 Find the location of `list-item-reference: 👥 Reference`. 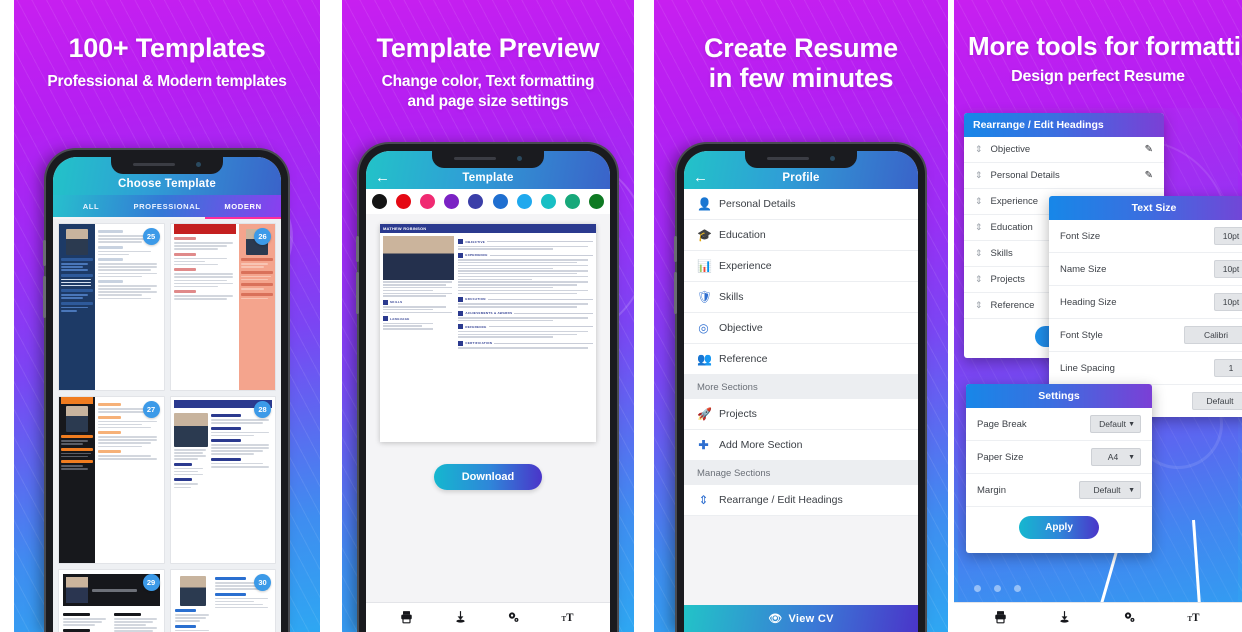

list-item-reference: 👥 Reference is located at coordinates (801, 359).